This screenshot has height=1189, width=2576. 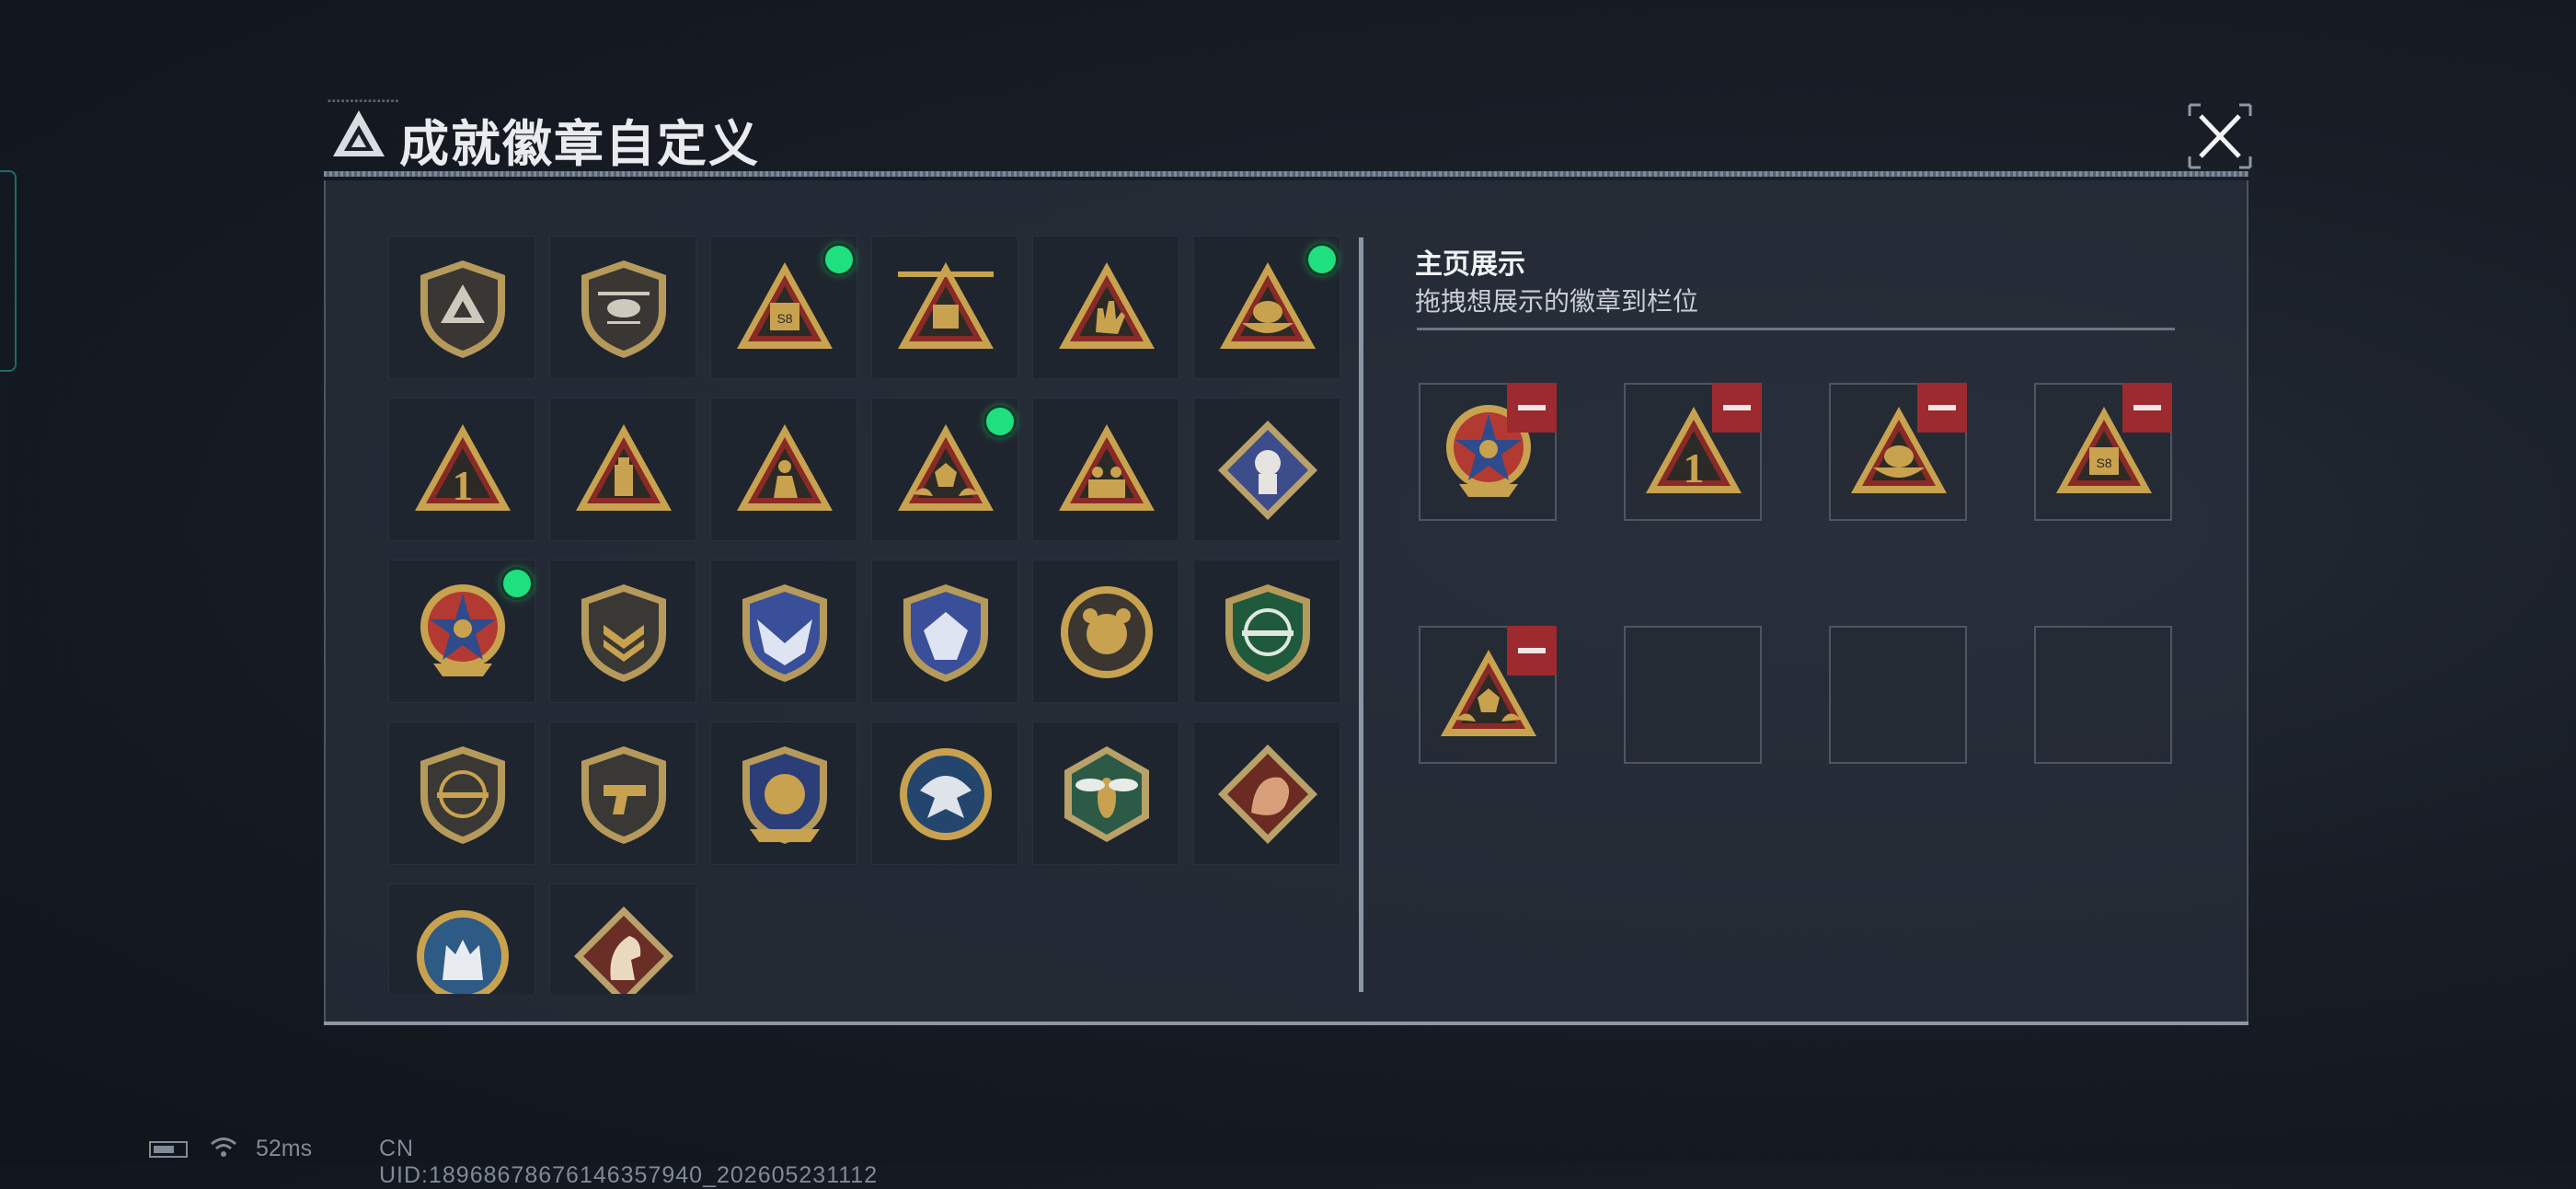 I want to click on wolf-round-icon, so click(x=463, y=952).